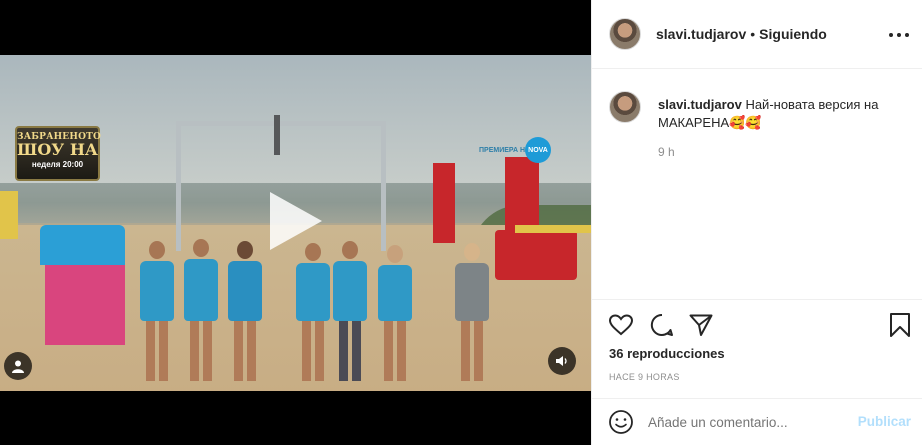 The width and height of the screenshot is (922, 445). I want to click on play-icon, so click(295, 221).